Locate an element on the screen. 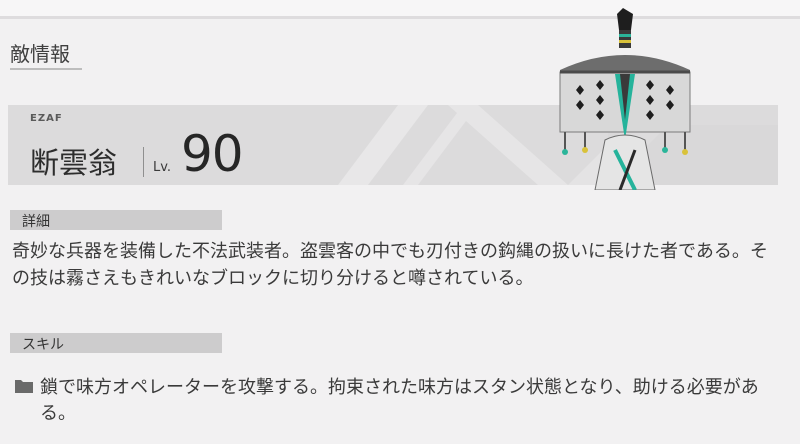 Image resolution: width=800 pixels, height=444 pixels. name-separator is located at coordinates (143, 162).